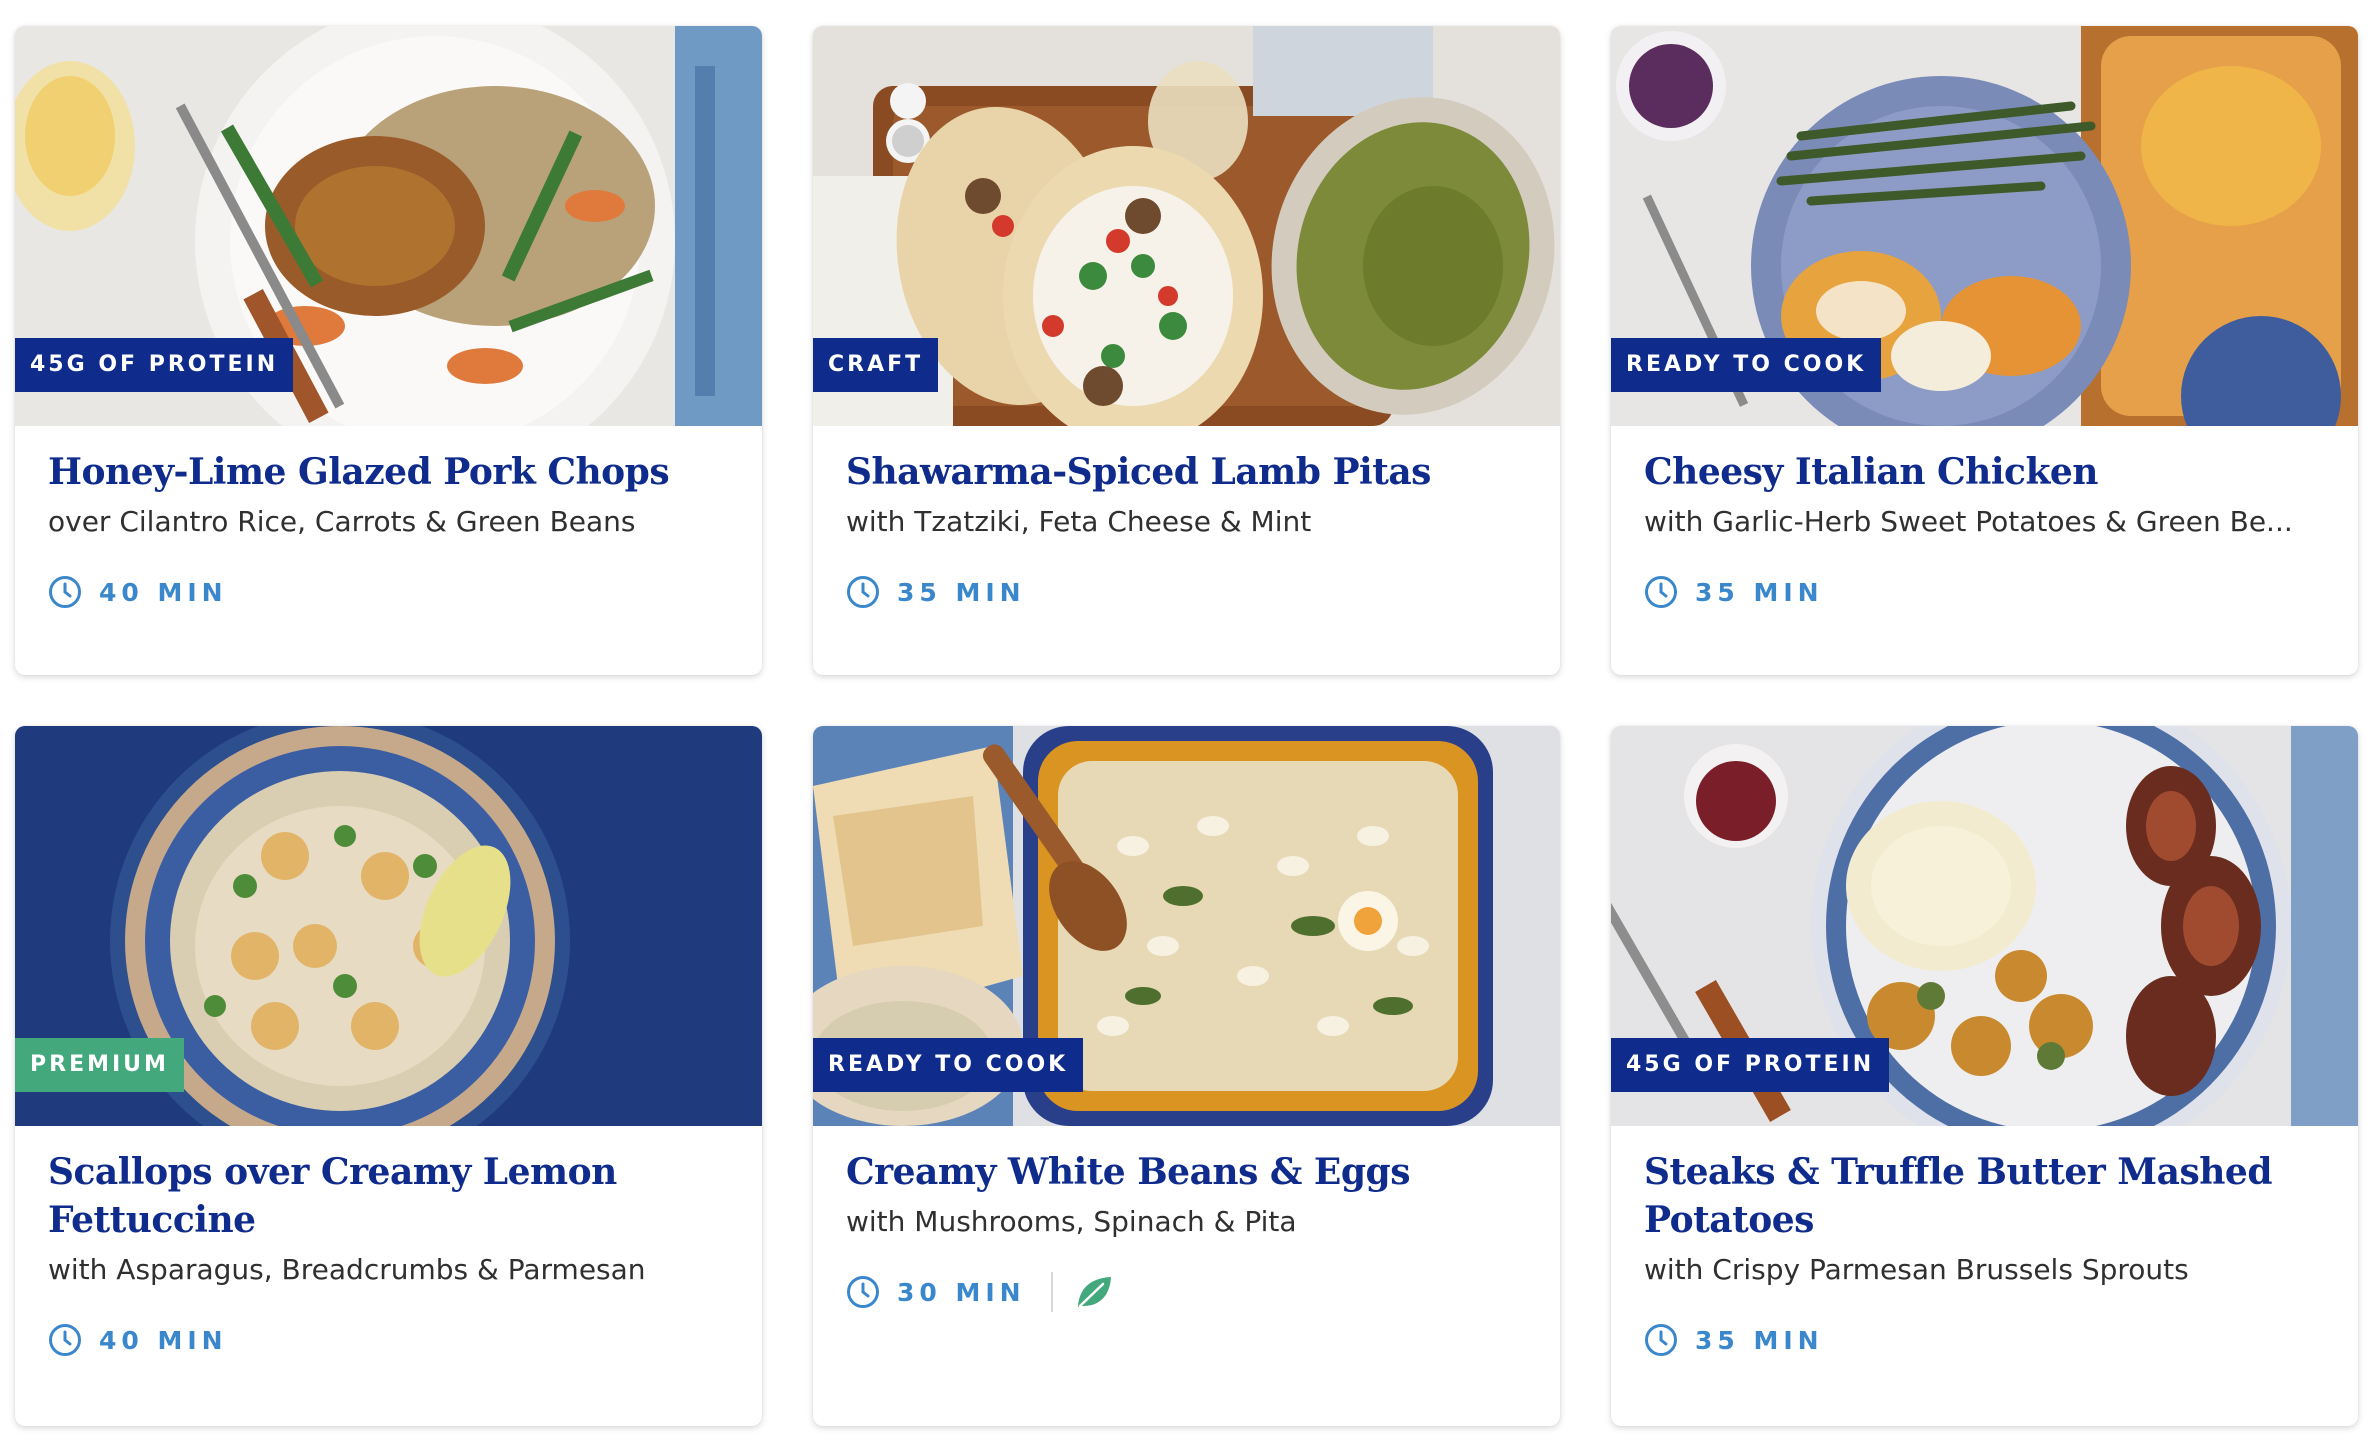 This screenshot has width=2374, height=1440. I want to click on recipe-title: Shawarma-Spiced Lamb Pitas, so click(1186, 472).